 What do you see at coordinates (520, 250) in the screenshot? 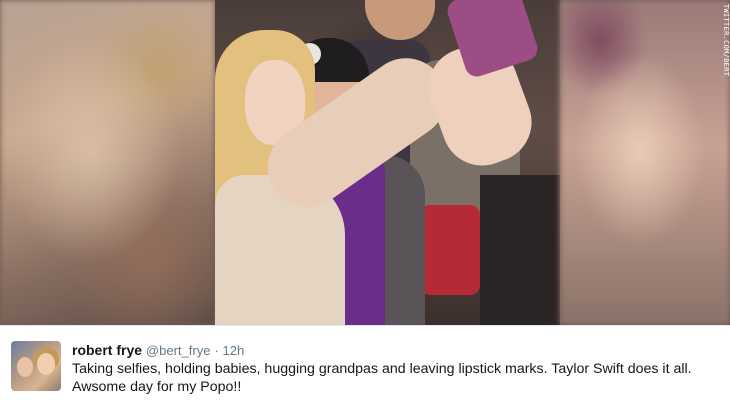
I see `crowd-dark` at bounding box center [520, 250].